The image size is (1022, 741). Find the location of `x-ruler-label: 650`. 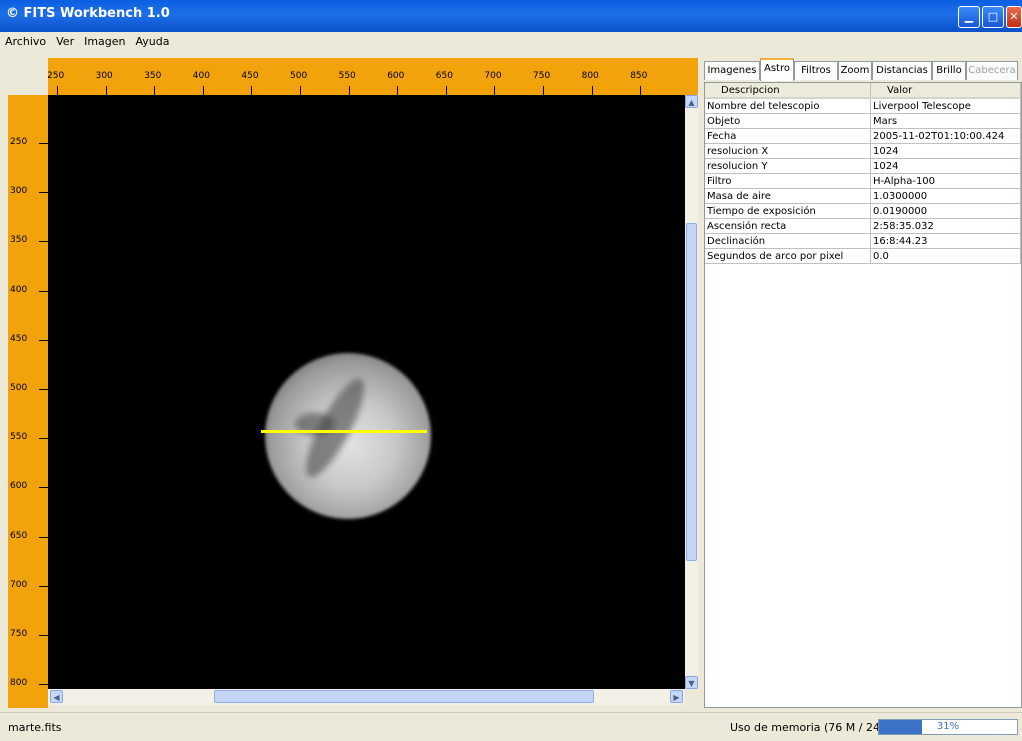

x-ruler-label: 650 is located at coordinates (444, 76).